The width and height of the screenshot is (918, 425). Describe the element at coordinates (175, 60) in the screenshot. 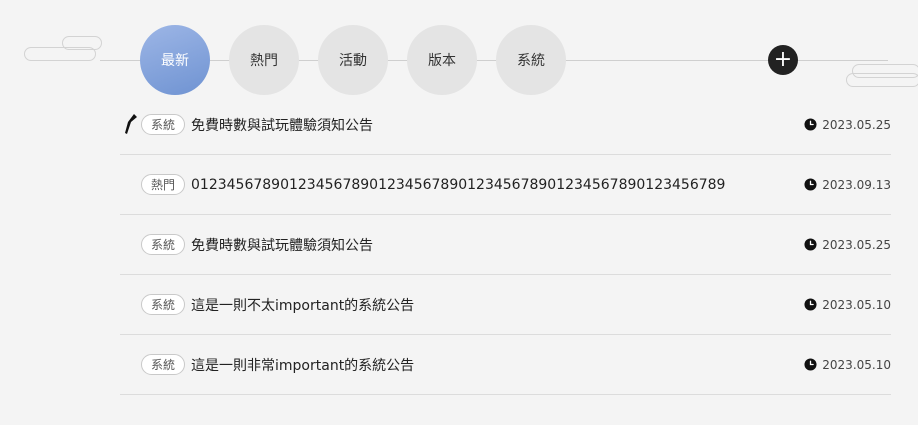

I see `tab-latest: 最新` at that location.